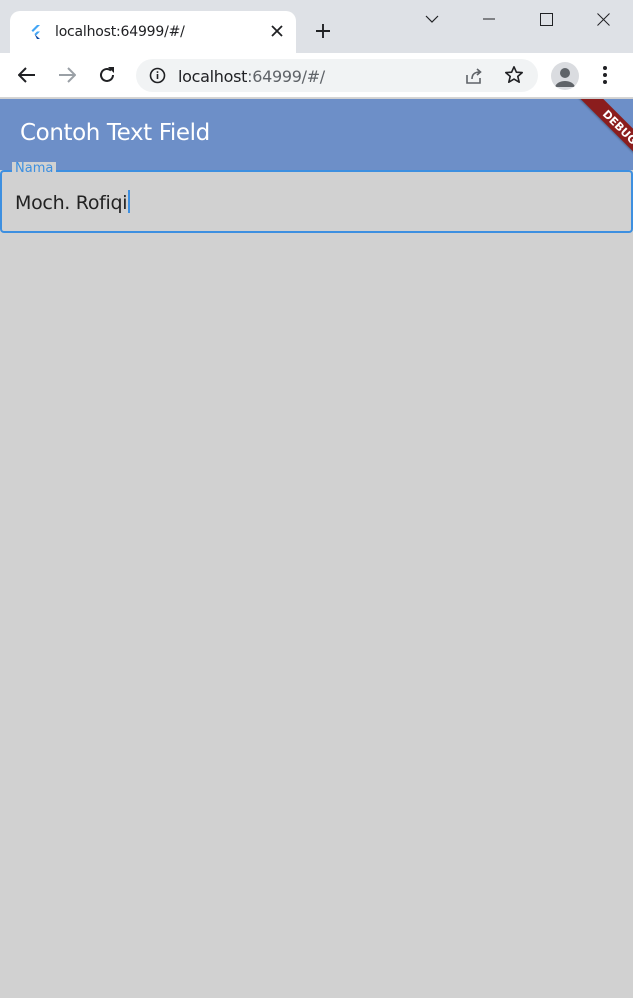 This screenshot has width=633, height=998. I want to click on flutter-favicon-icon, so click(35, 32).